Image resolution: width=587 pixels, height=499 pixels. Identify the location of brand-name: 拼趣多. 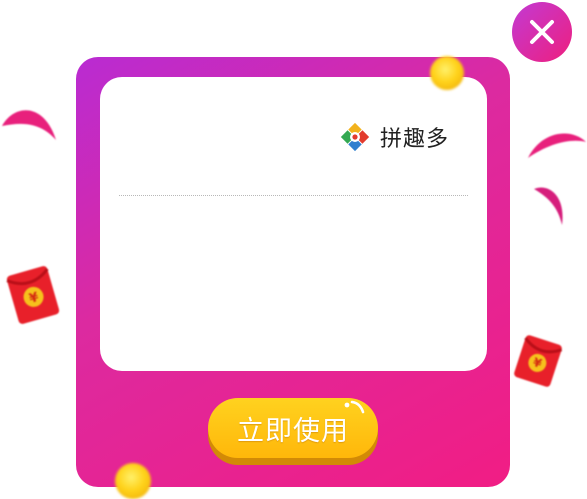
(415, 139).